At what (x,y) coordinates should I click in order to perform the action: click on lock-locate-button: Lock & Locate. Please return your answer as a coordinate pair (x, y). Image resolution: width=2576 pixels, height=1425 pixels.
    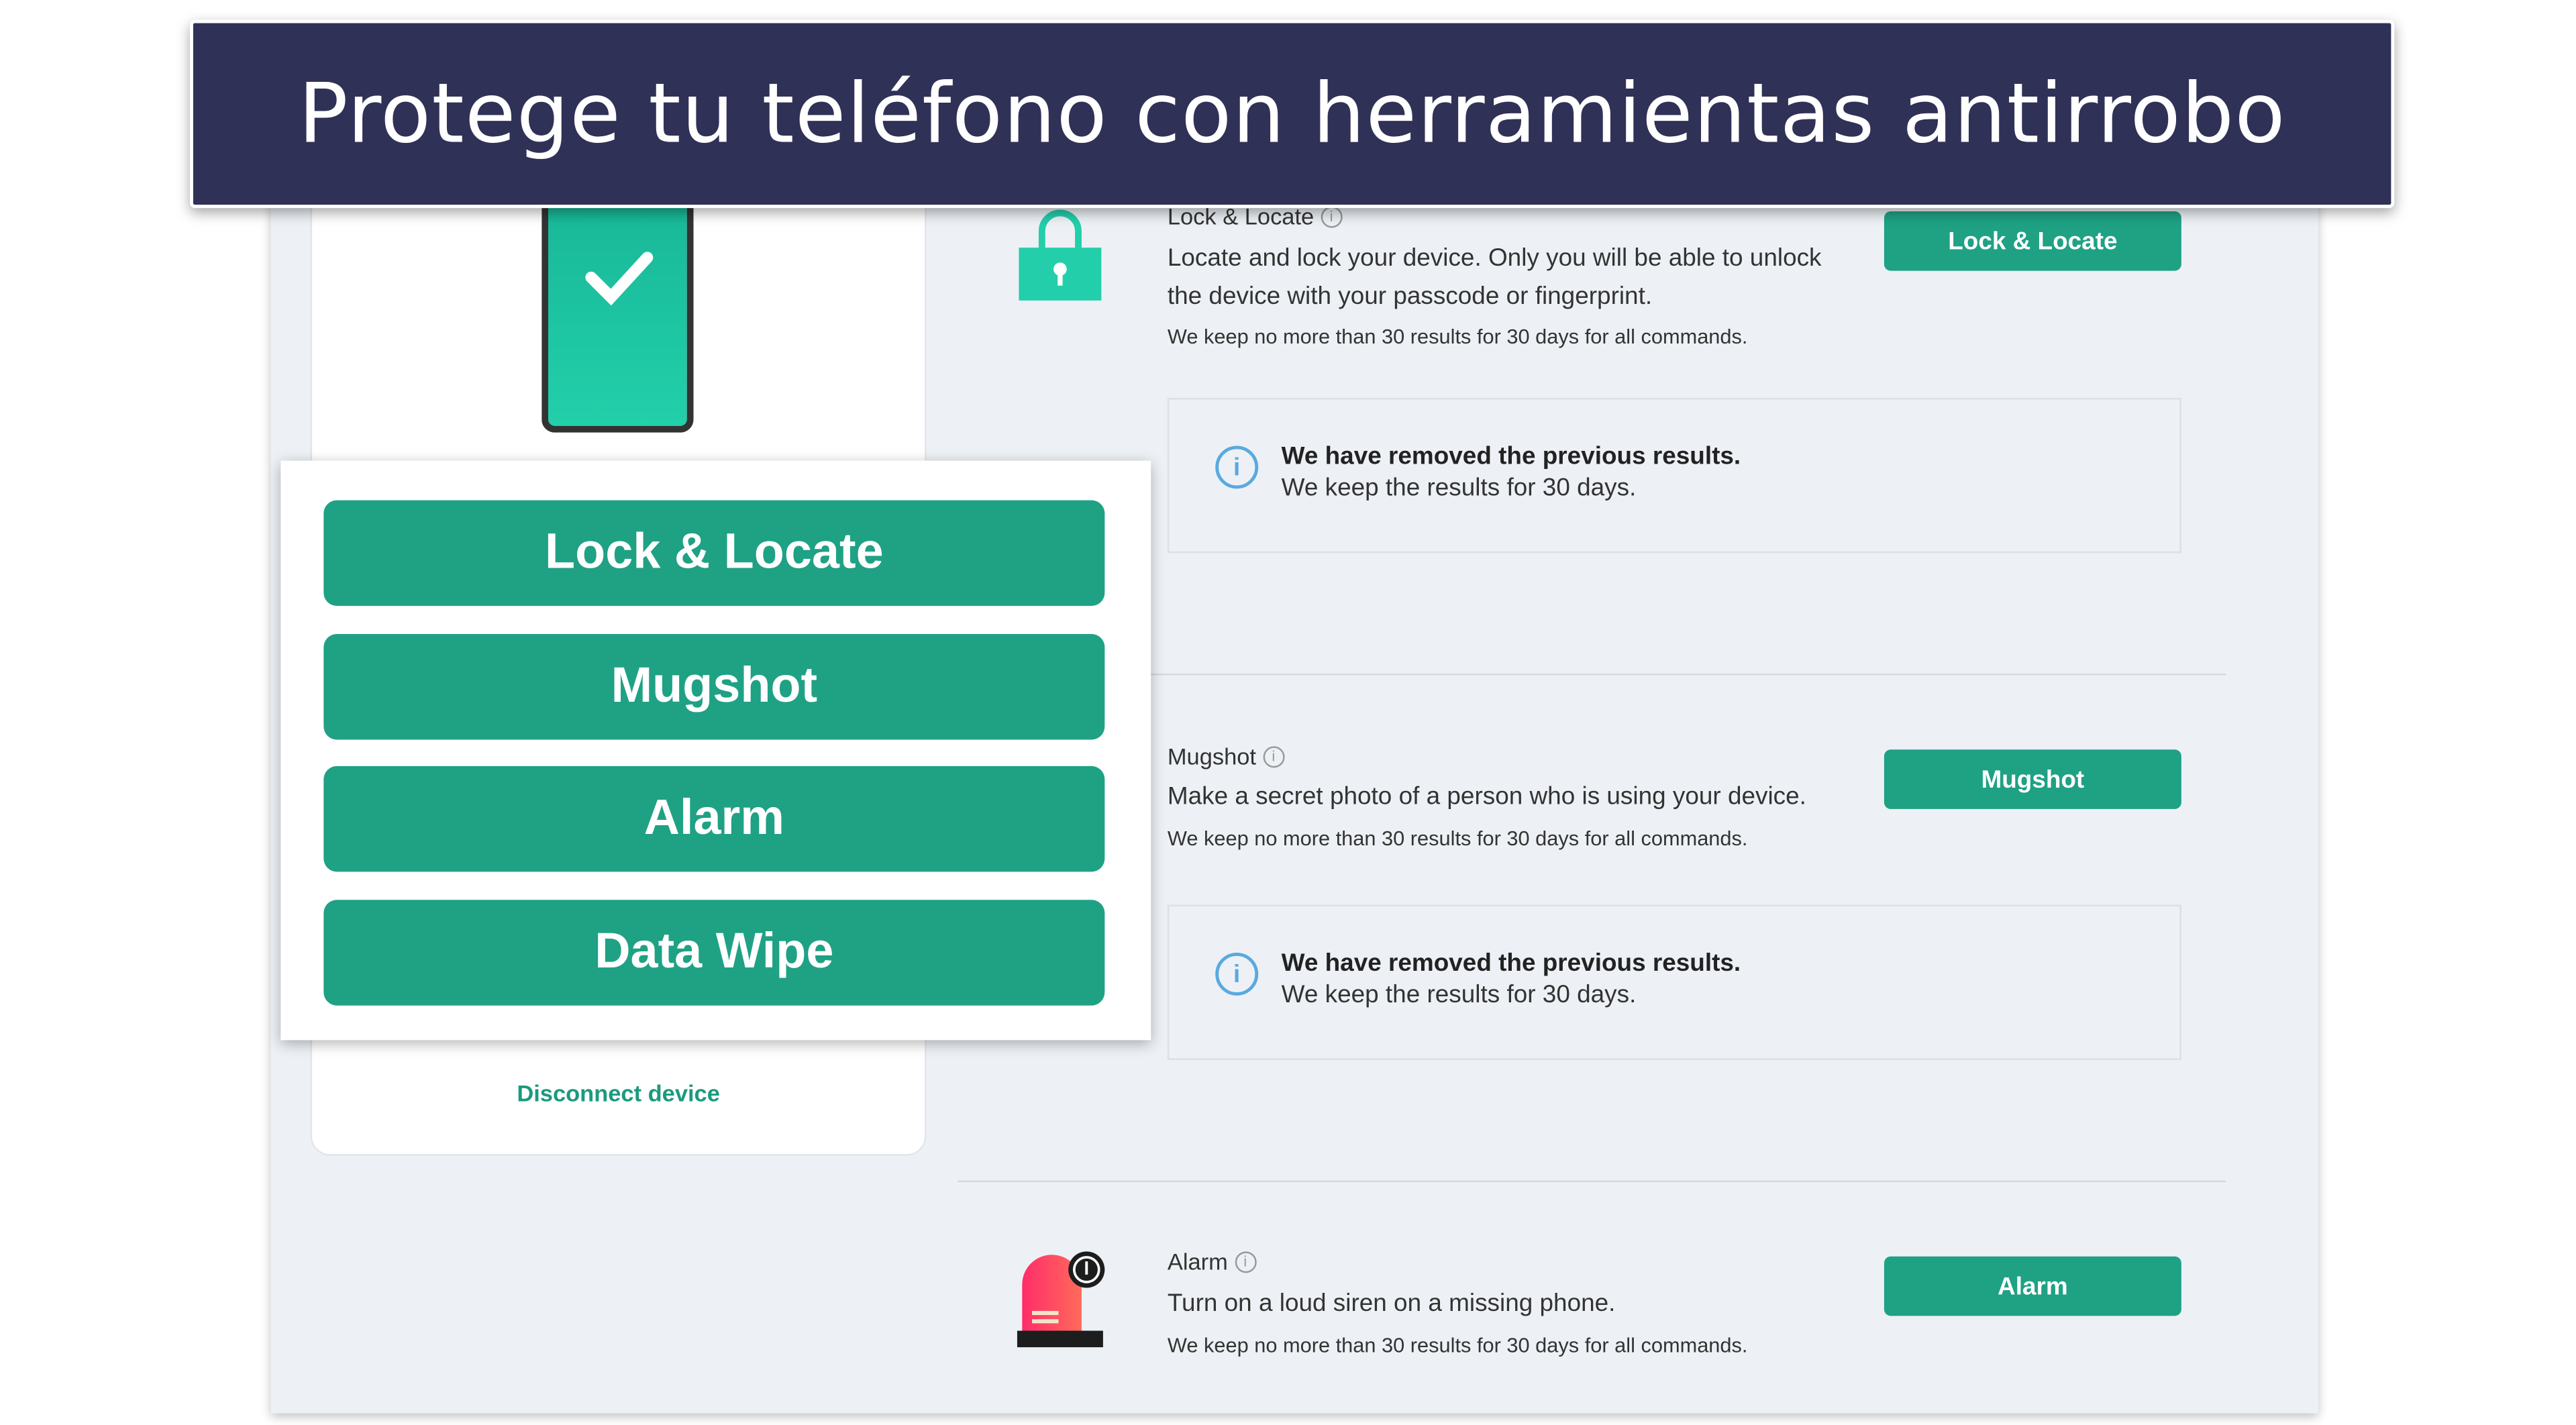
    Looking at the image, I should click on (2032, 241).